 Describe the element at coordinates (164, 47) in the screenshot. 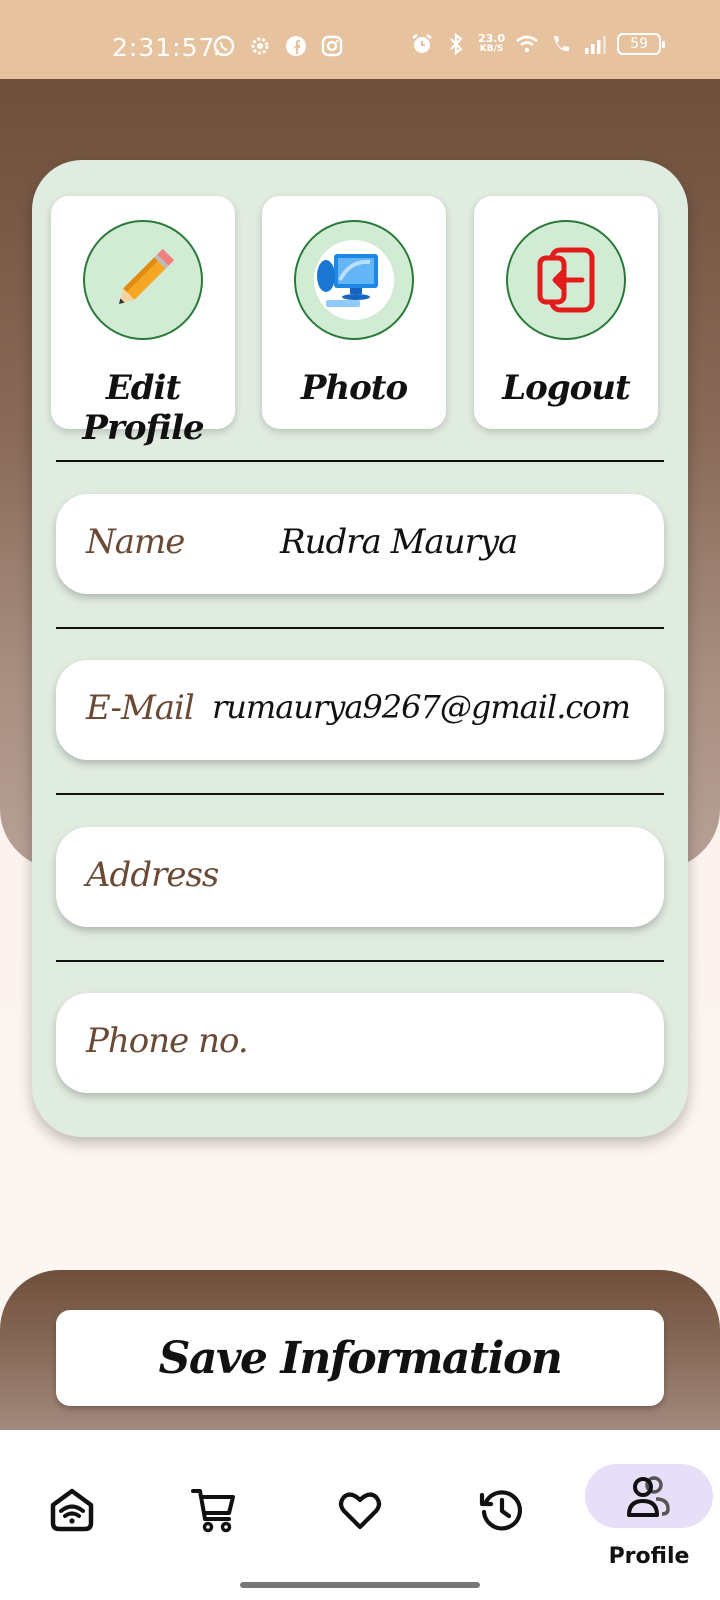

I see `status-time: 2:31:57` at that location.